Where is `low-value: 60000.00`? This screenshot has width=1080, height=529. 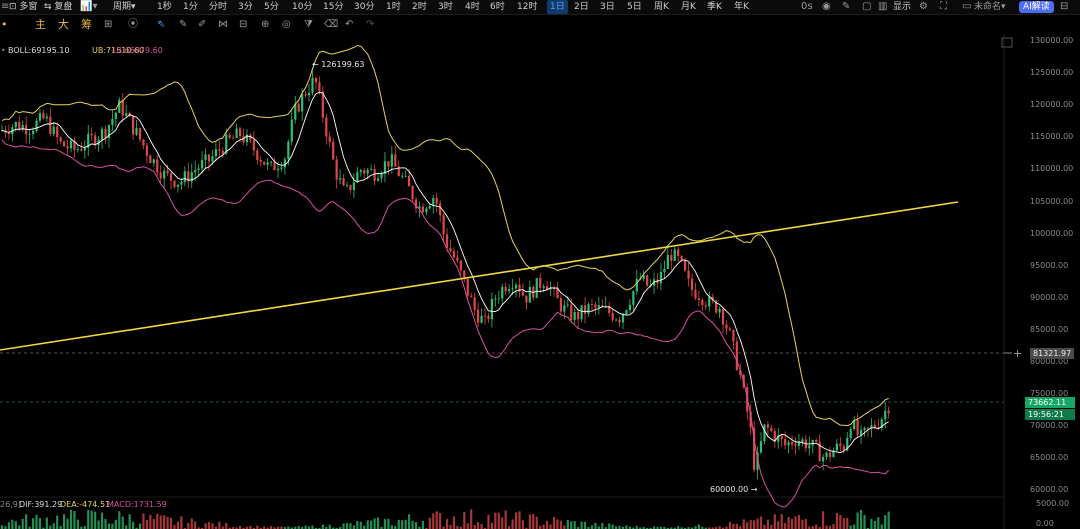
low-value: 60000.00 is located at coordinates (729, 489).